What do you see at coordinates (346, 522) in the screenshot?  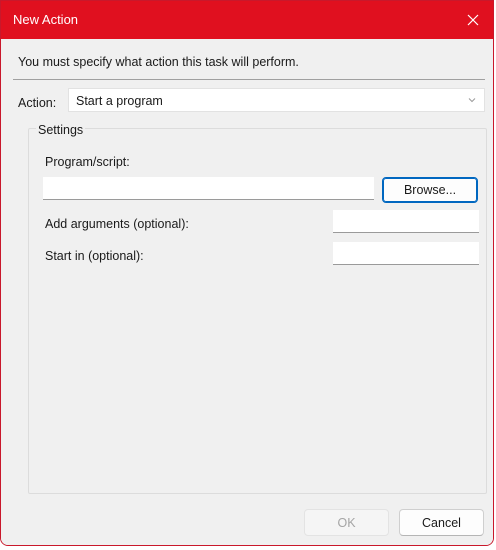 I see `ok-button: OK` at bounding box center [346, 522].